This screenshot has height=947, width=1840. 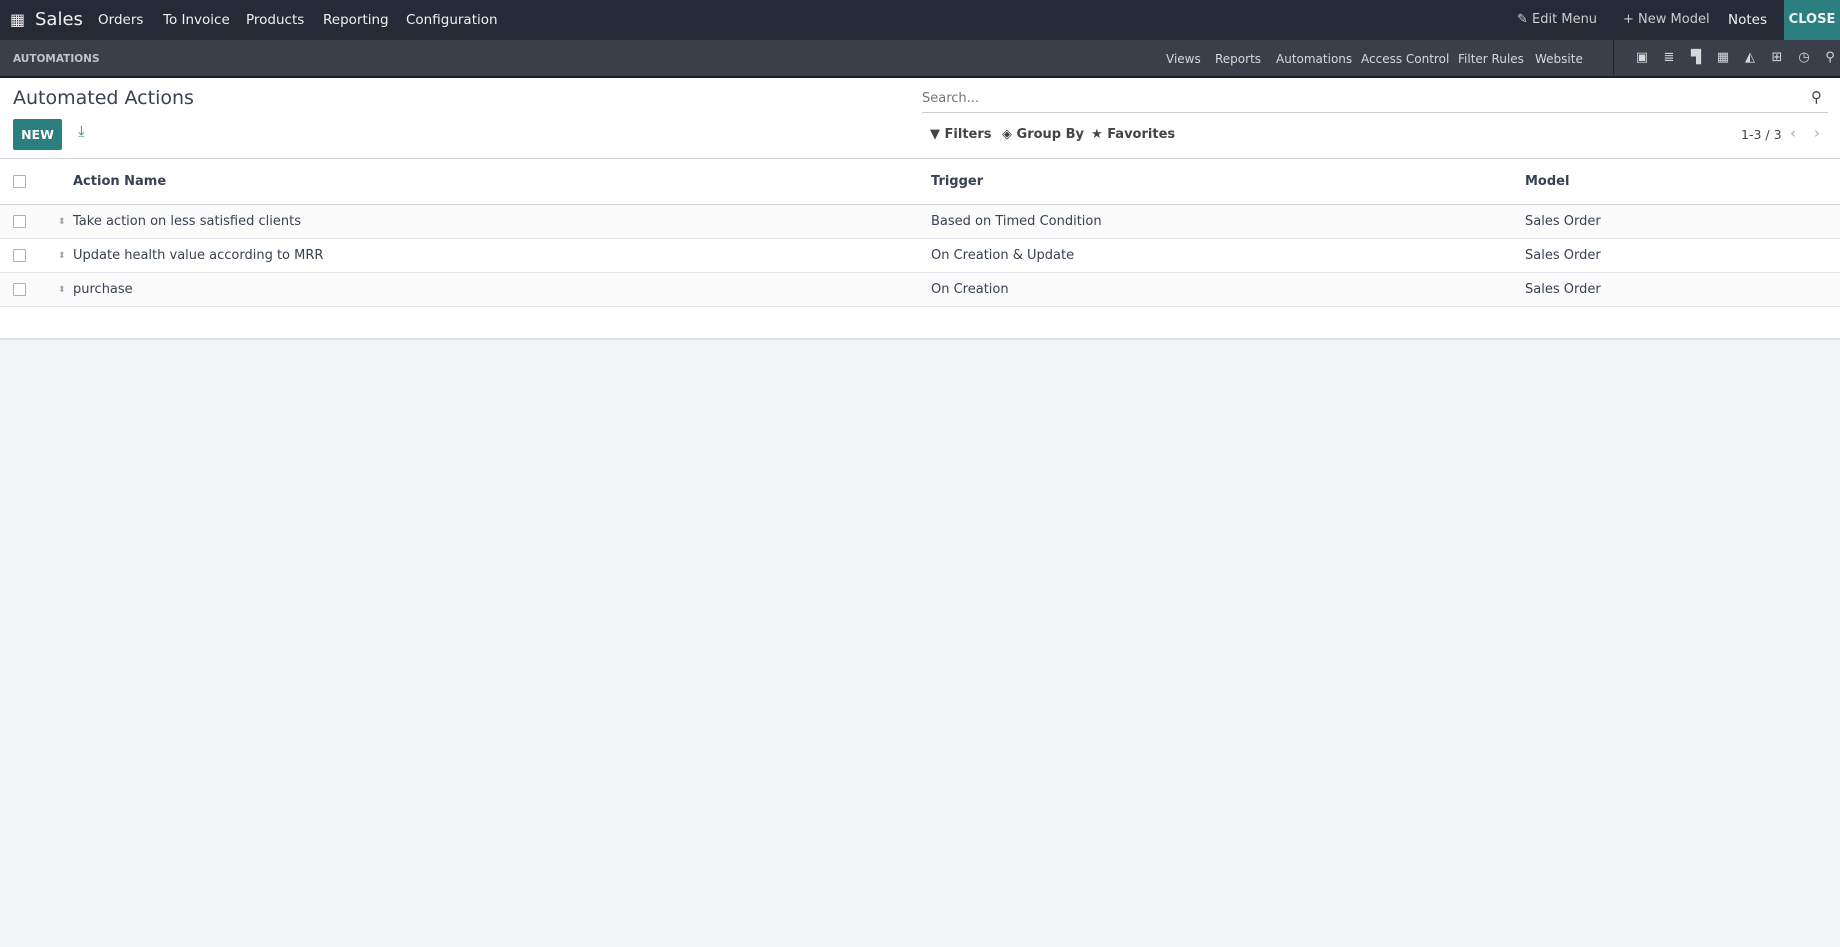 I want to click on plus-icon: +, so click(x=1628, y=19).